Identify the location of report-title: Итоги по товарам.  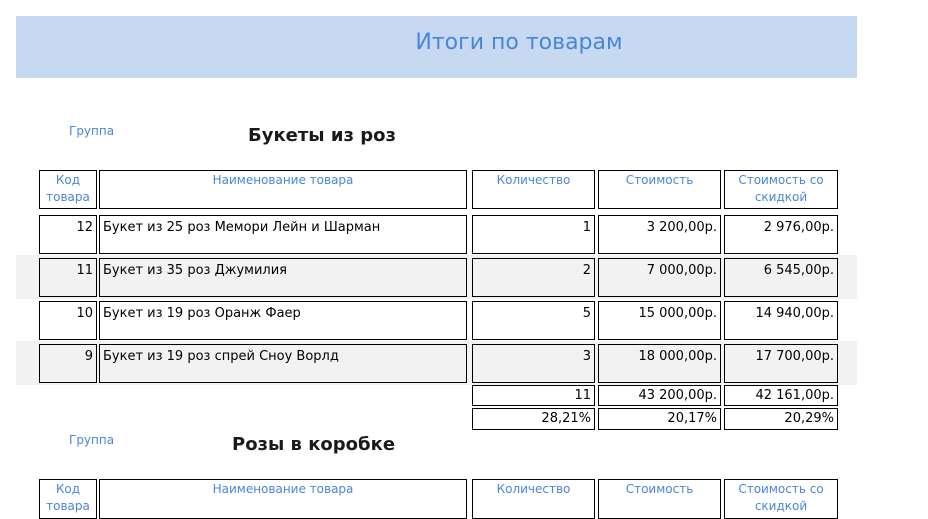
(519, 42).